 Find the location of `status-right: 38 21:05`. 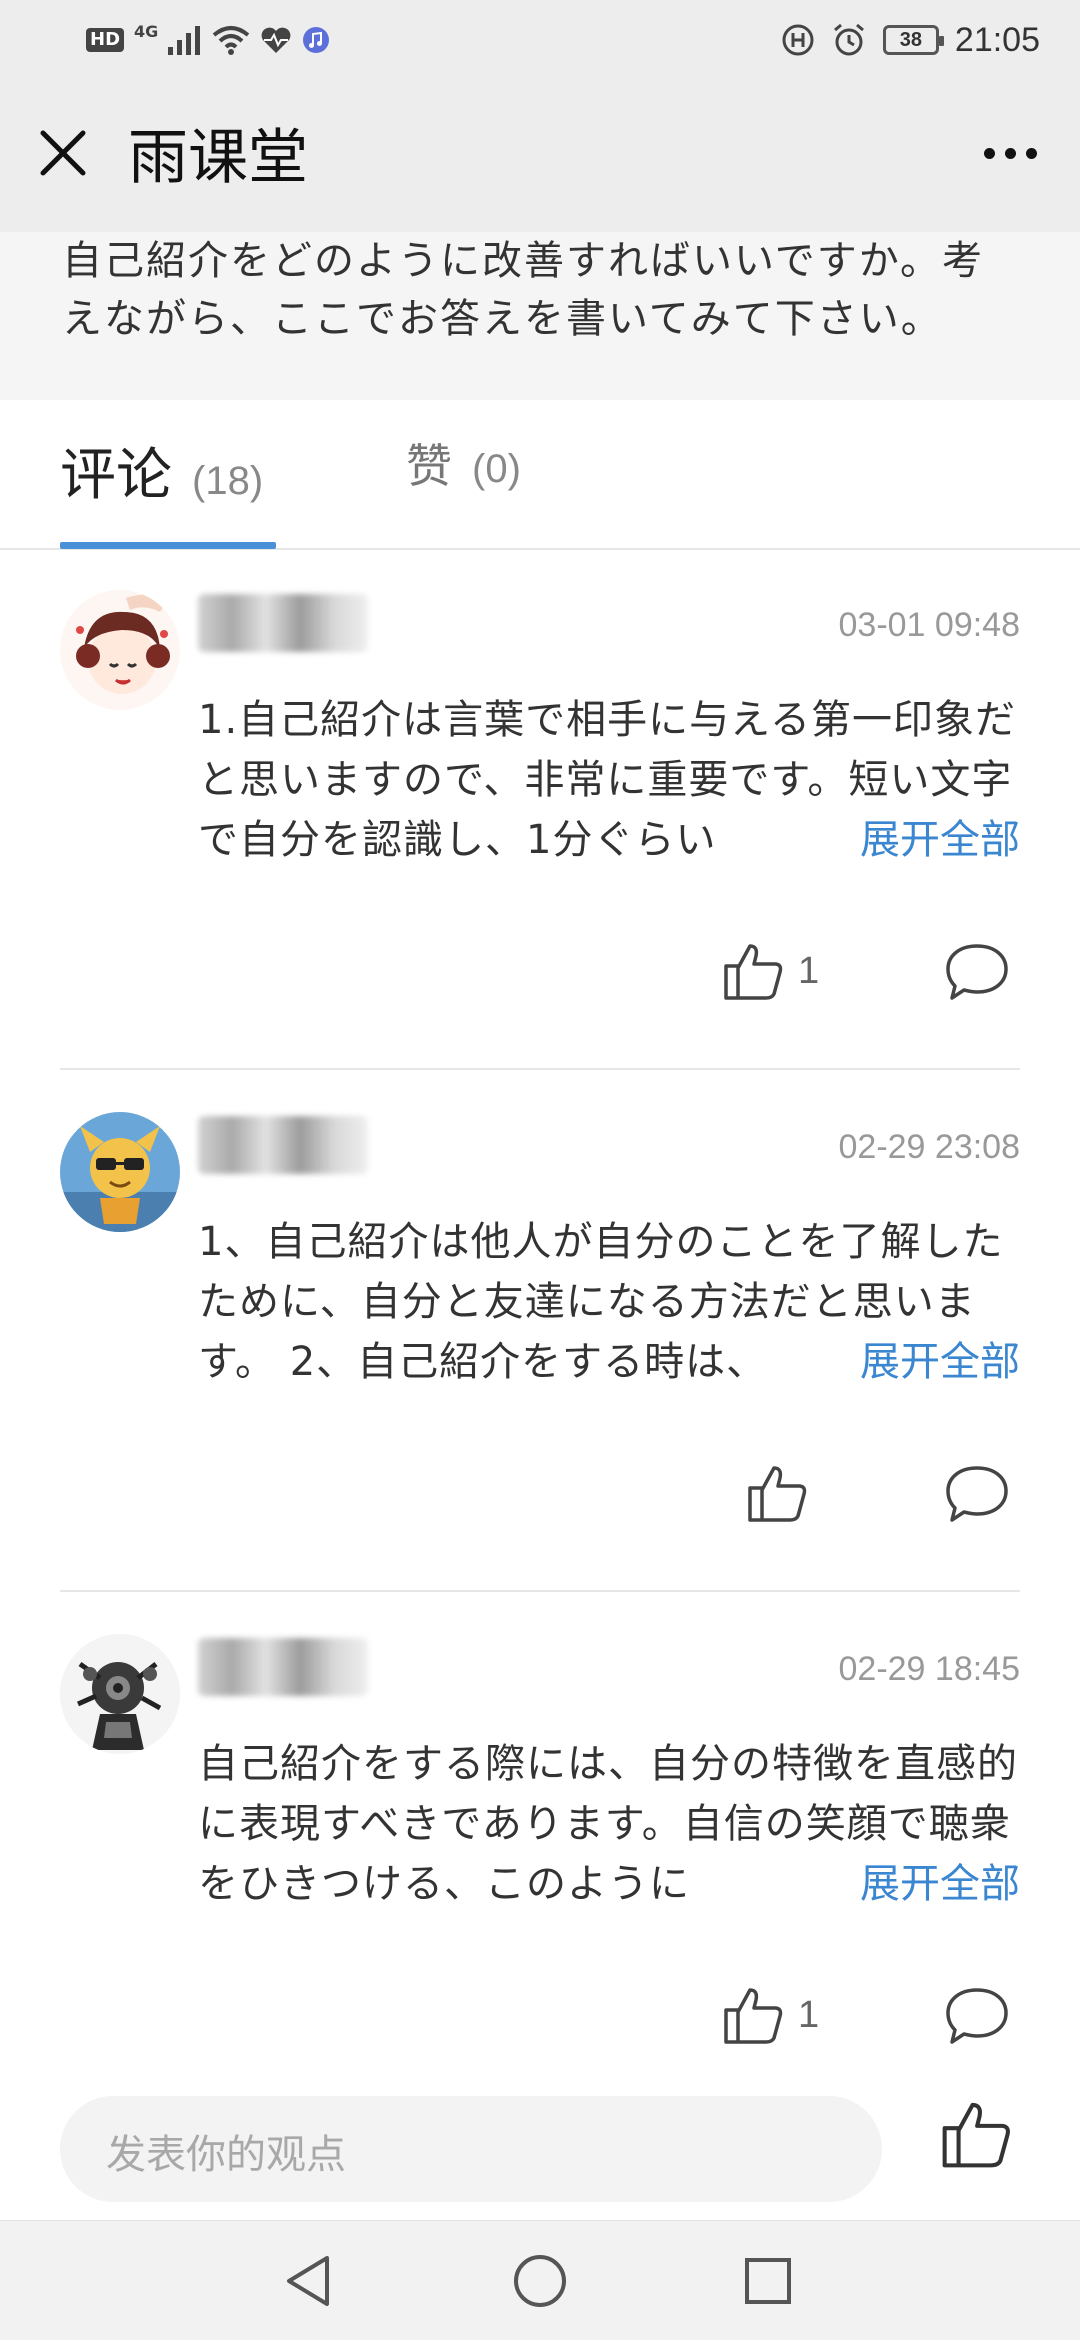

status-right: 38 21:05 is located at coordinates (910, 40).